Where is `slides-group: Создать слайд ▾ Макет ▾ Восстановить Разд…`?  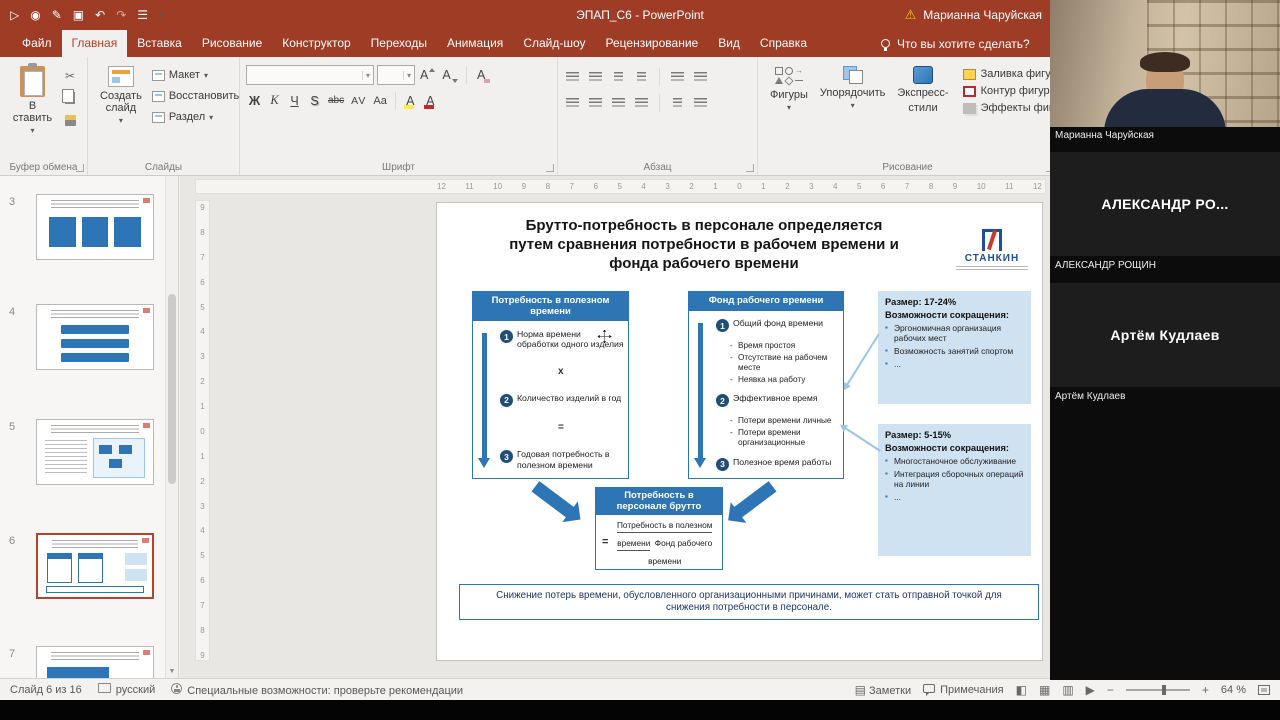
slides-group: Создать слайд ▾ Макет ▾ Восстановить Разд… is located at coordinates (164, 116).